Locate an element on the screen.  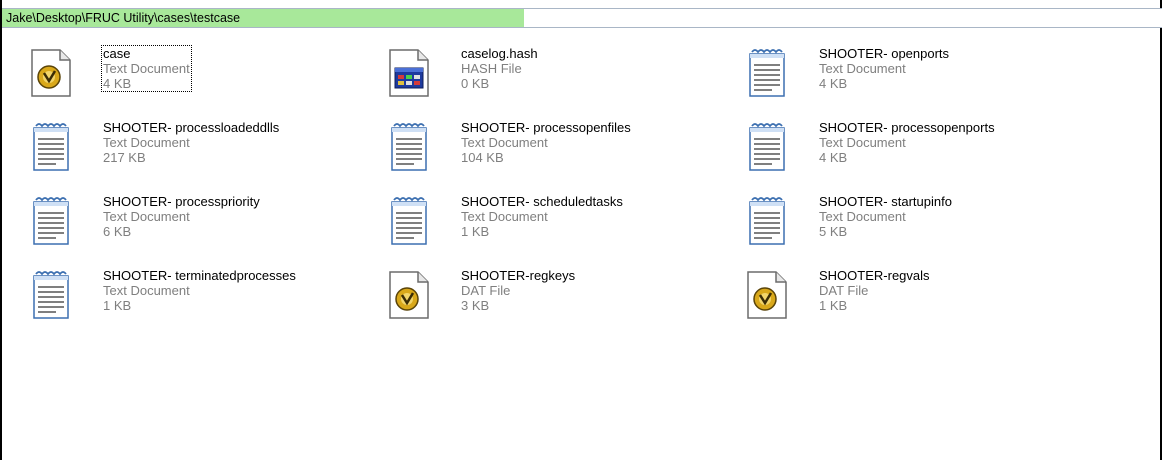
file-label: case Text Document 4 KB is located at coordinates (146, 68).